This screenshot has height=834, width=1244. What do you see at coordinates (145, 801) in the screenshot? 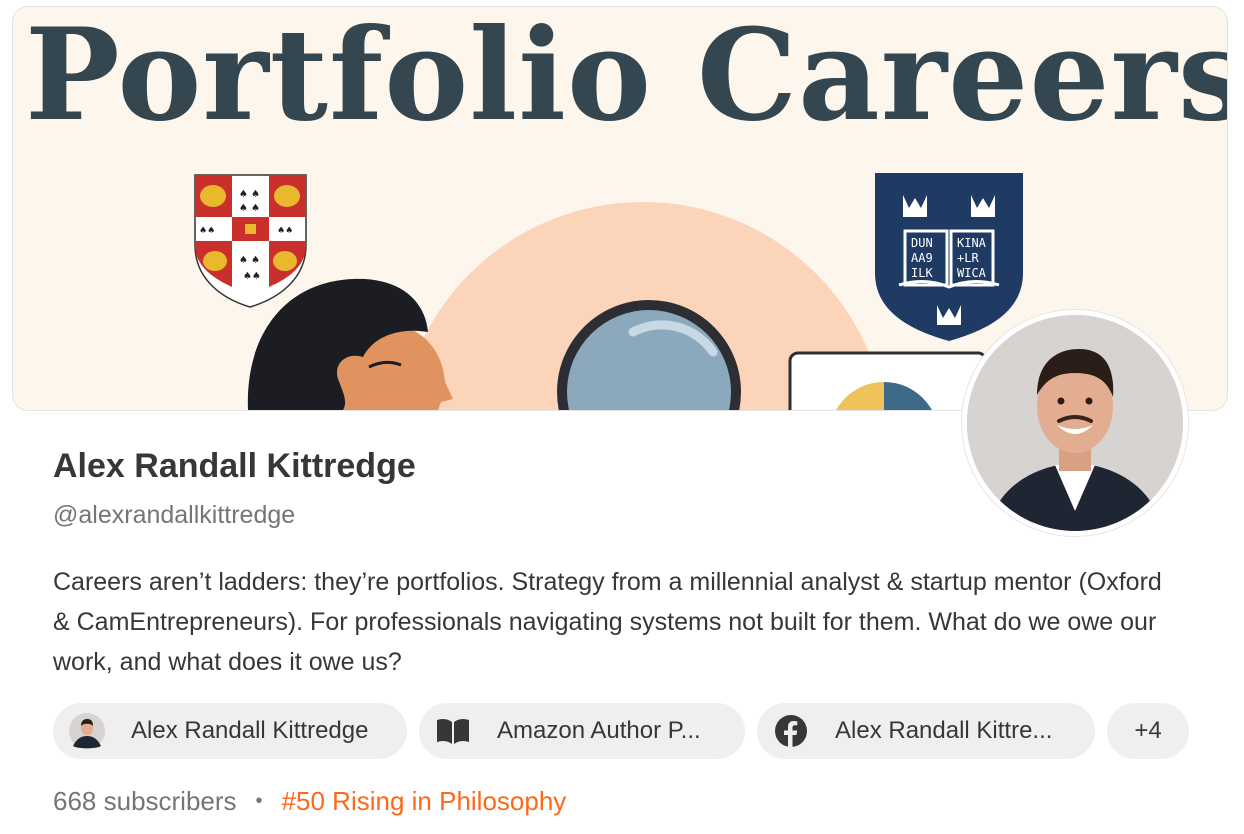
I see `subscriber-count: 668 subscribers` at bounding box center [145, 801].